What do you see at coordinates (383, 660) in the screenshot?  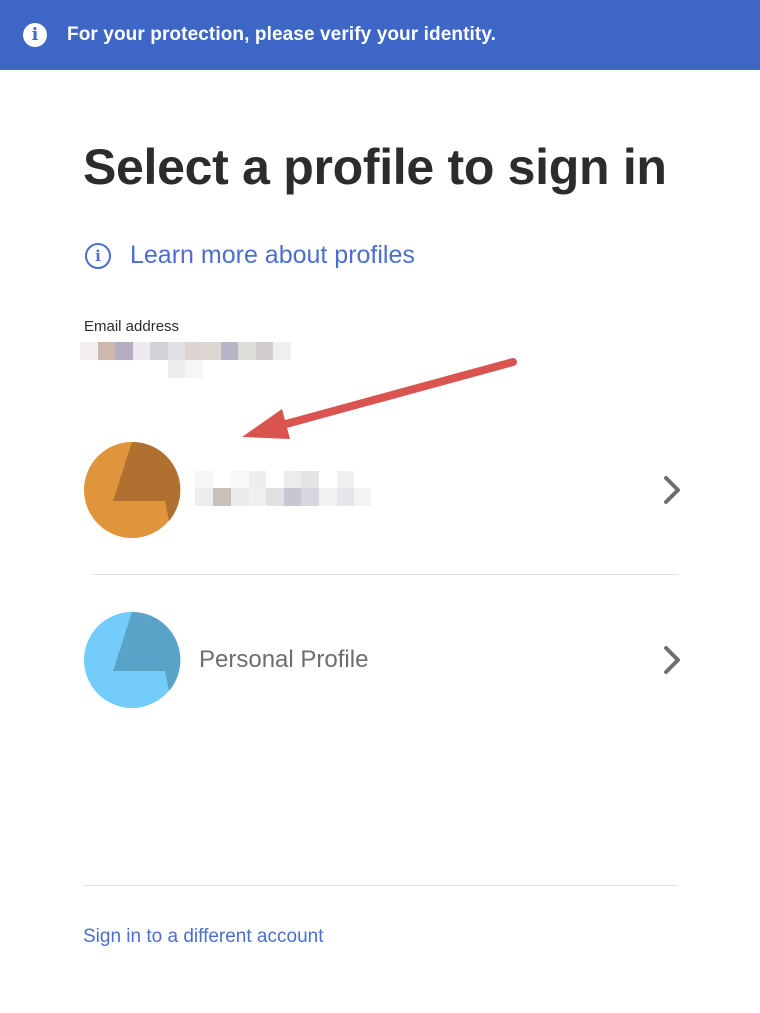 I see `profile-row-personal: Personal Profile` at bounding box center [383, 660].